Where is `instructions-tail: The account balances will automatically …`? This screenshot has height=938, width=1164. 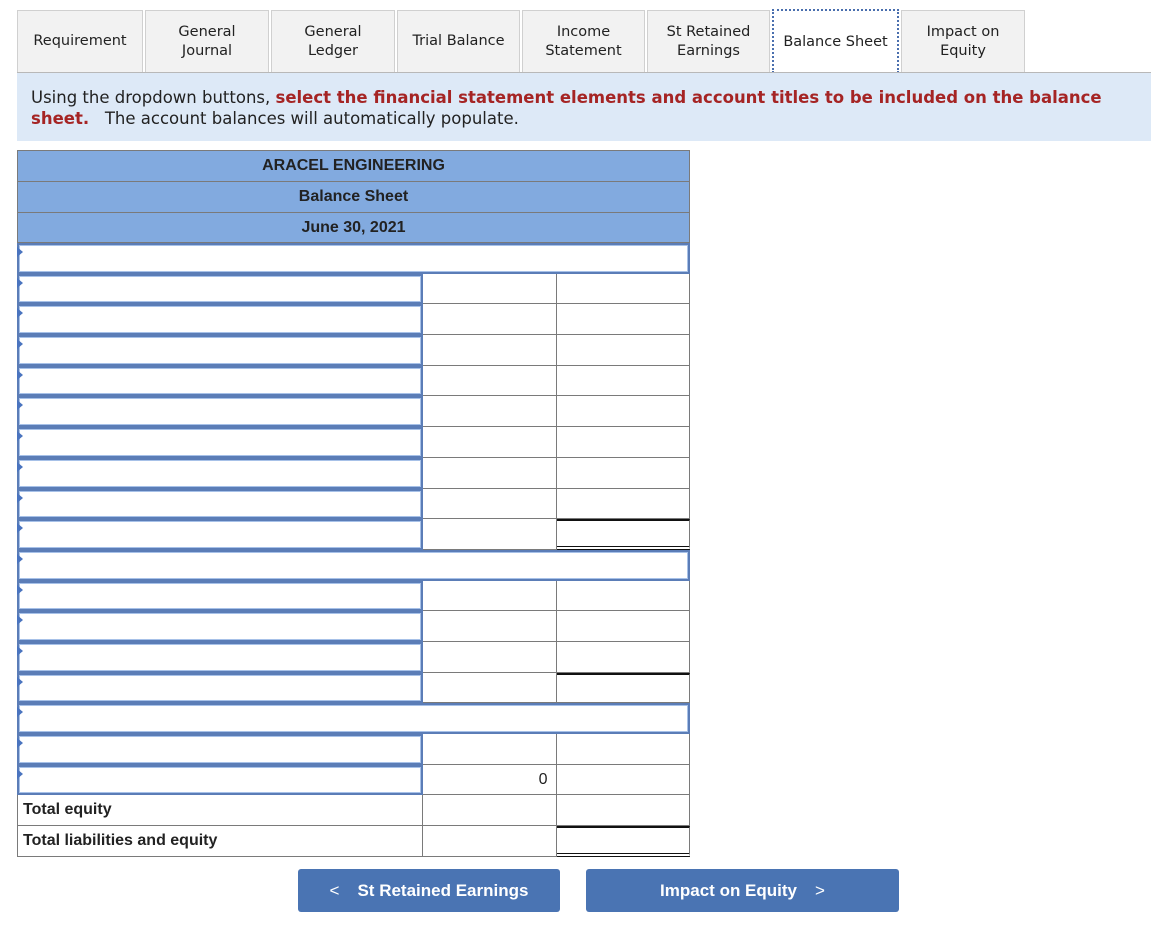
instructions-tail: The account balances will automatically … is located at coordinates (304, 118).